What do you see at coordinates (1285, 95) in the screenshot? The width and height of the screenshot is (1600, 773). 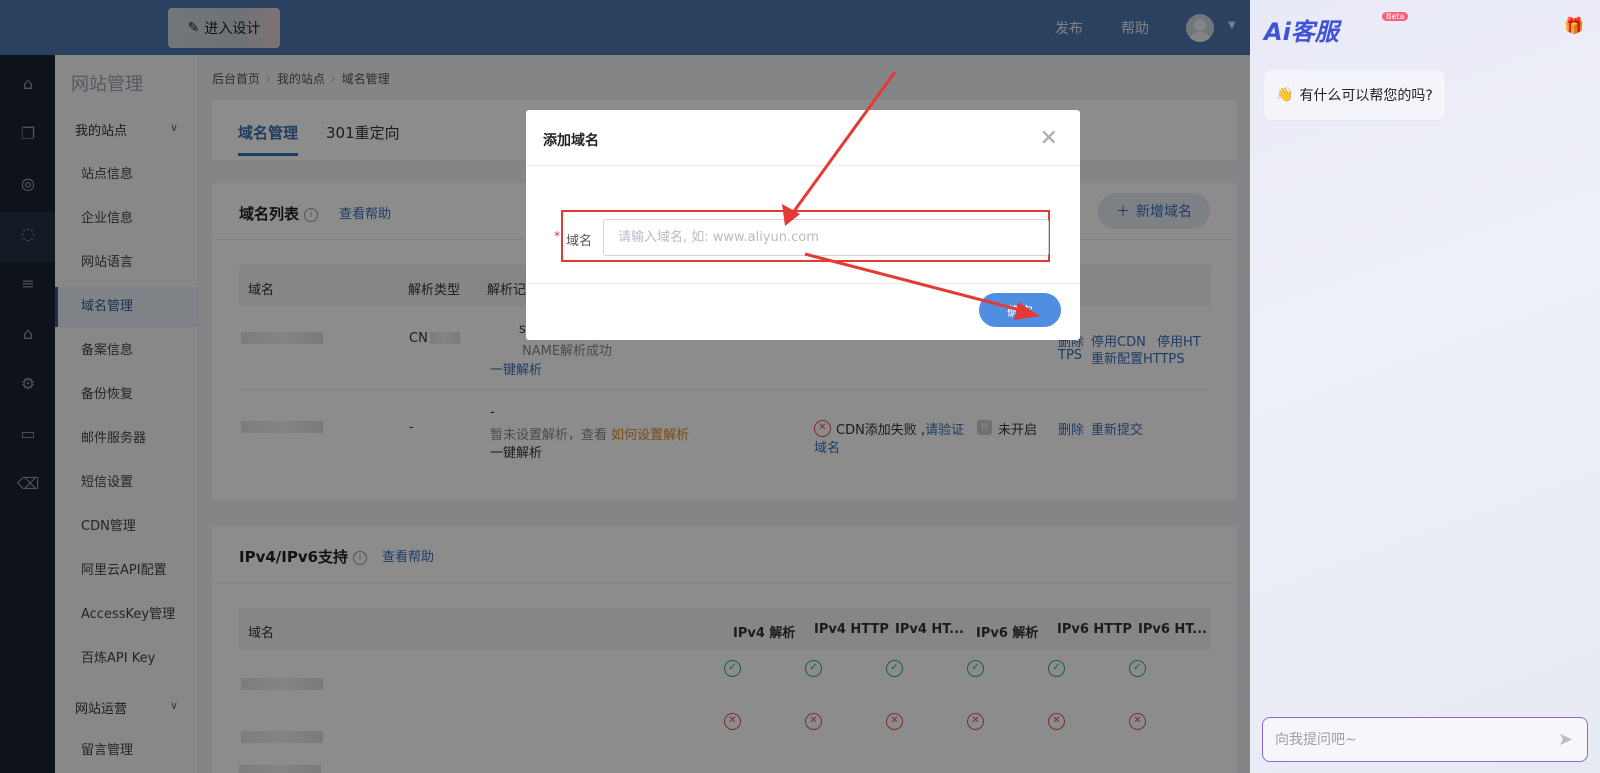 I see `wave-icon: 👋` at bounding box center [1285, 95].